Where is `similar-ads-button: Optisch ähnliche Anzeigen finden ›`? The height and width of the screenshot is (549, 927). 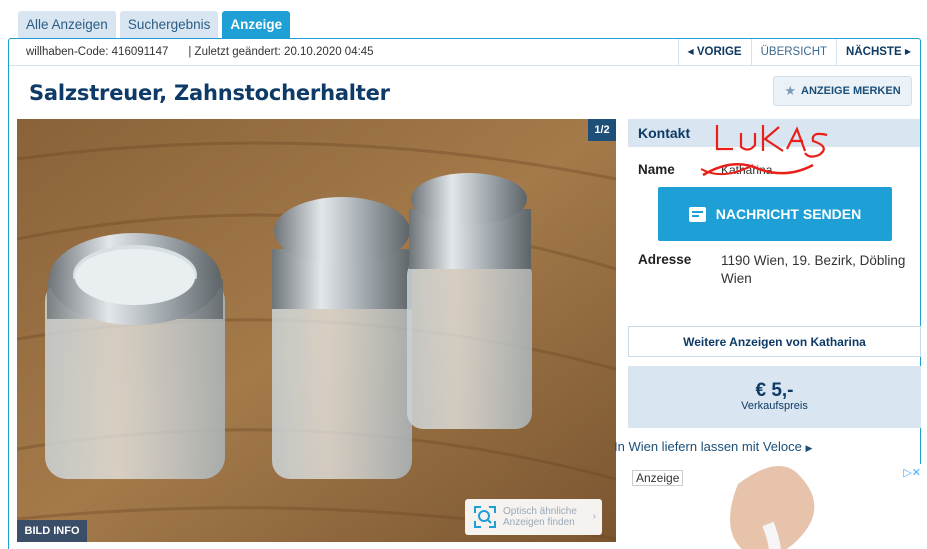 similar-ads-button: Optisch ähnliche Anzeigen finden › is located at coordinates (533, 517).